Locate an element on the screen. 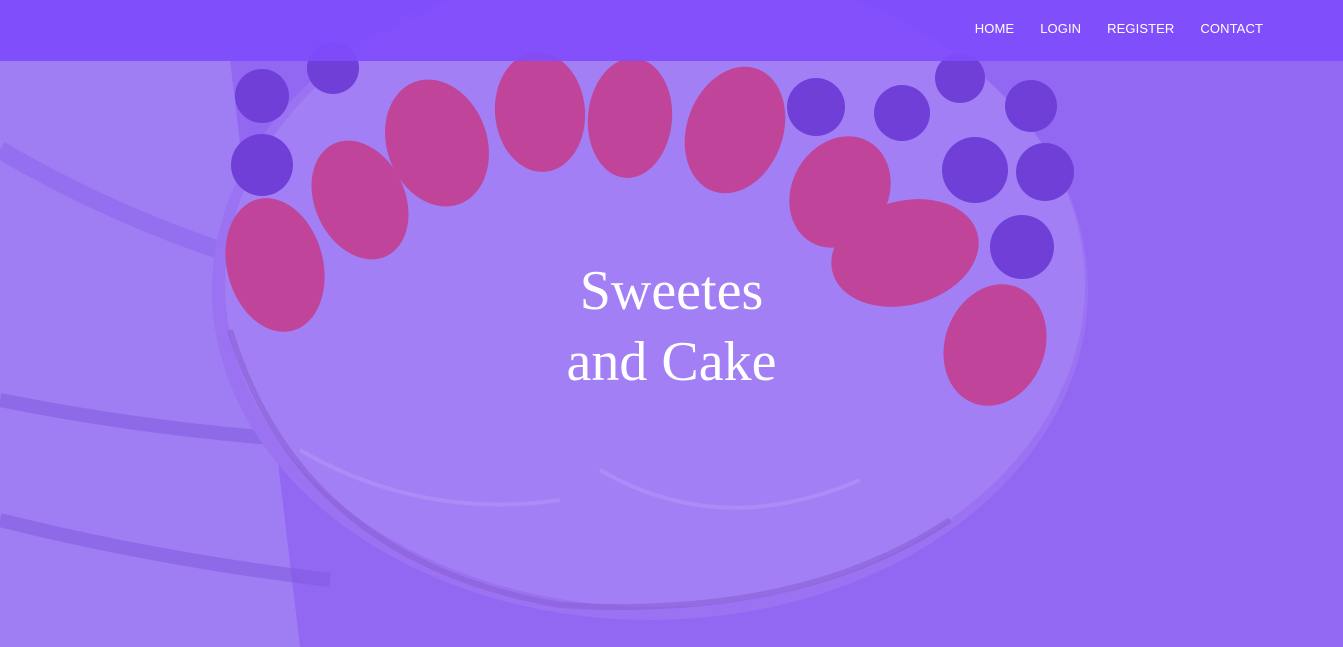 Image resolution: width=1343 pixels, height=647 pixels. top-navbar: HOME LOGIN REGISTER CONTACT is located at coordinates (671, 30).